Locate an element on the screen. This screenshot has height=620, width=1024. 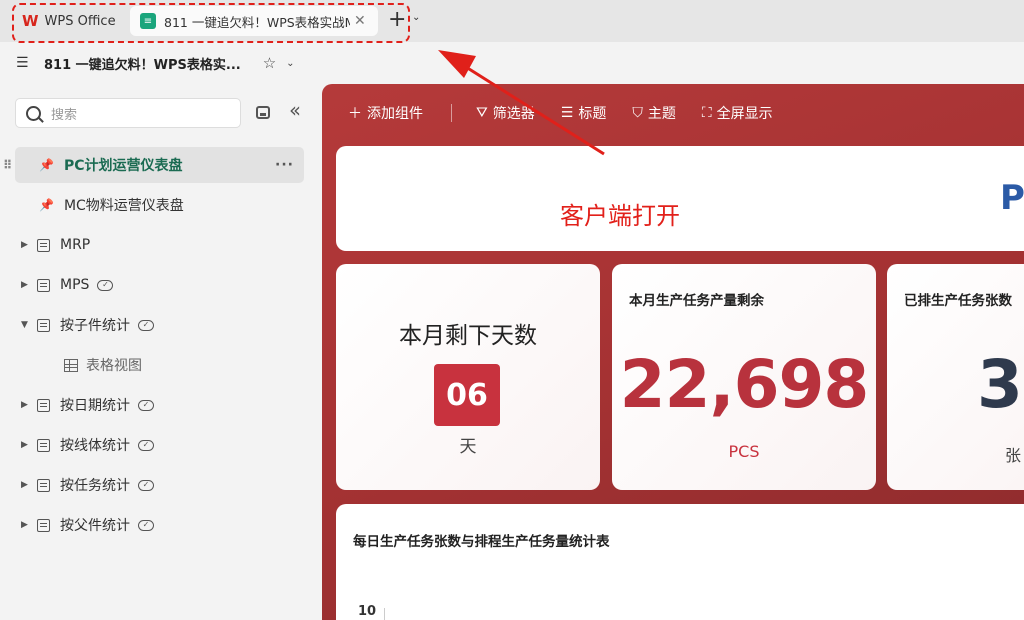
new-tab-button: + is located at coordinates (397, 20).